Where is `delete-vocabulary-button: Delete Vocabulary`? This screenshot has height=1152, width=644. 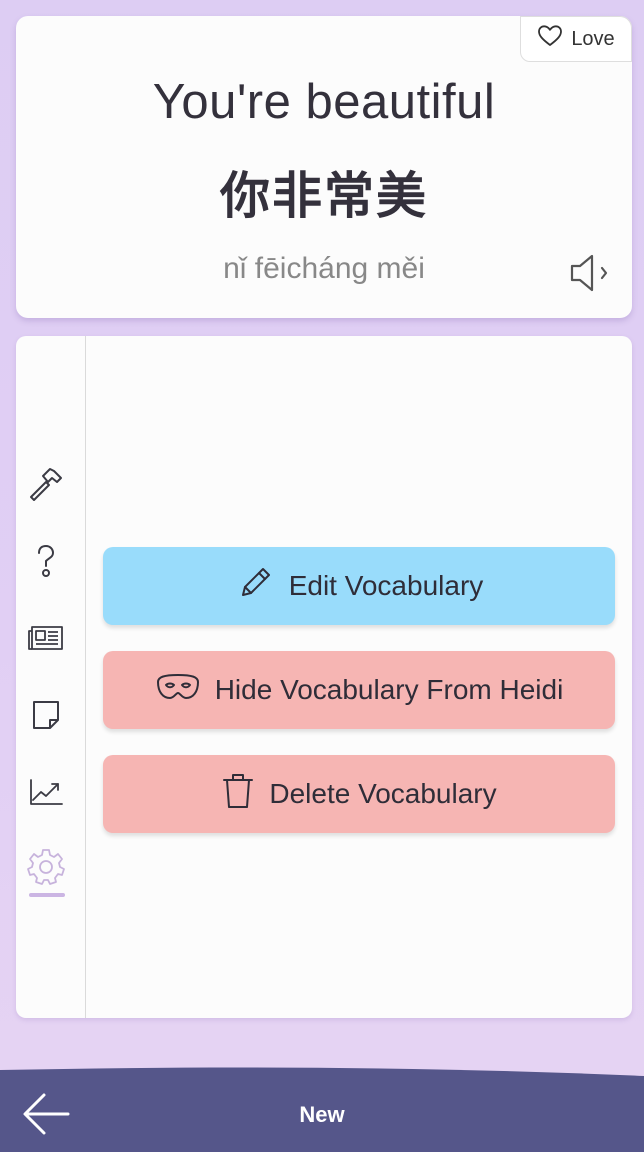
delete-vocabulary-button: Delete Vocabulary is located at coordinates (359, 794).